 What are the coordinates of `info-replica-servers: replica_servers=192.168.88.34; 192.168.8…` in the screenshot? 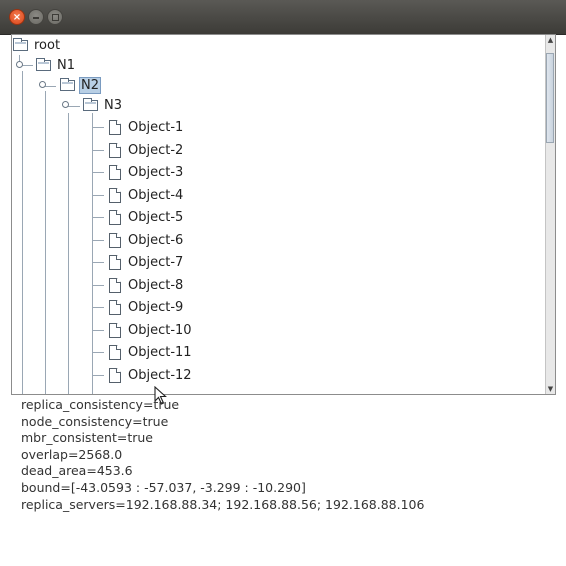 It's located at (223, 504).